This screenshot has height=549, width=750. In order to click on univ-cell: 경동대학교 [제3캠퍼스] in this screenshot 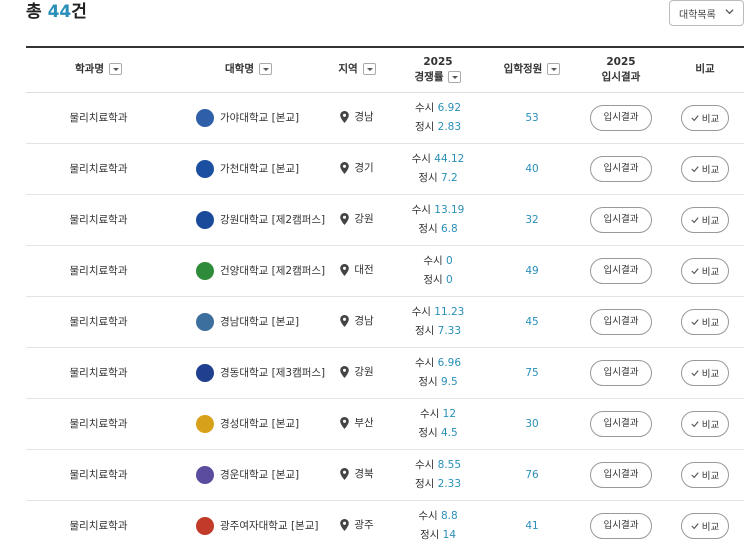, I will do `click(248, 372)`.